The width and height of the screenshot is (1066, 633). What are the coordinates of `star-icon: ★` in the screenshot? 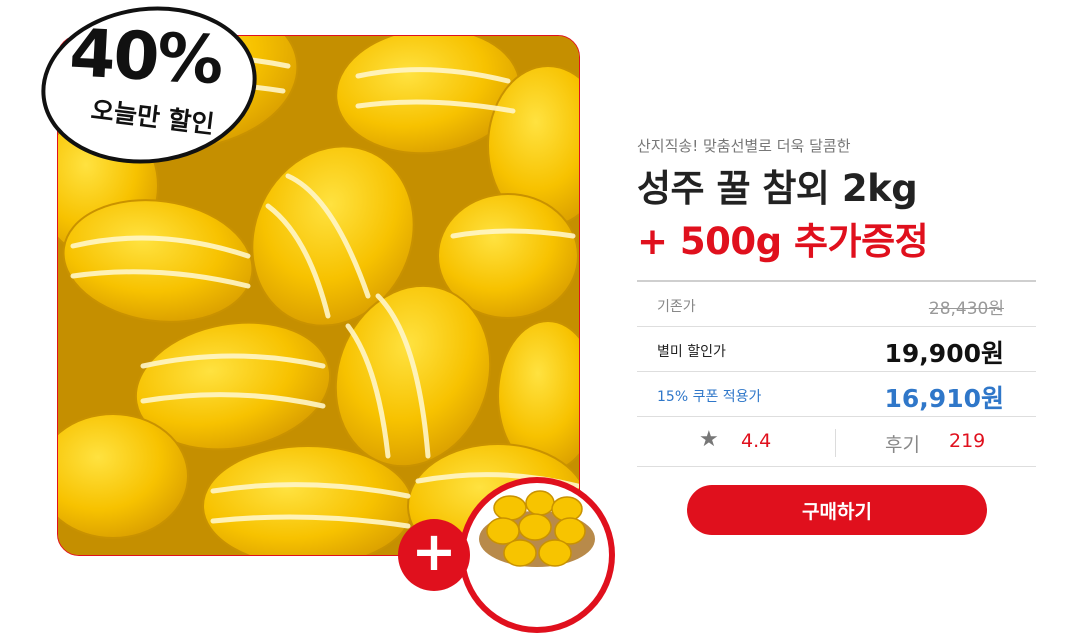 It's located at (709, 439).